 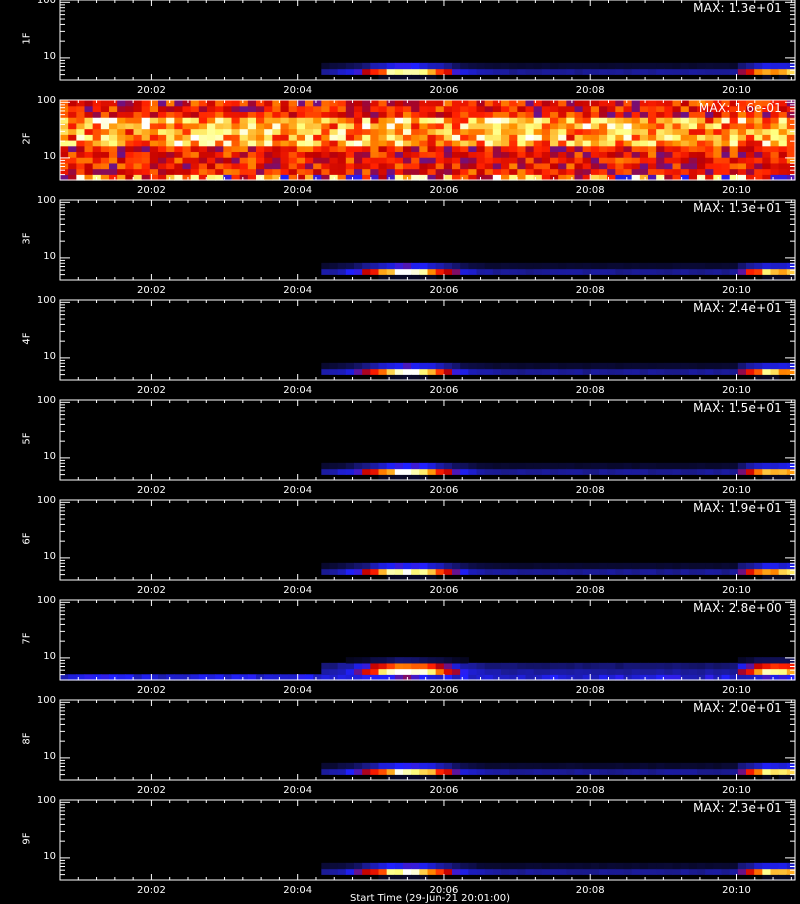 I want to click on x-tick-label: 20:02, so click(x=151, y=390).